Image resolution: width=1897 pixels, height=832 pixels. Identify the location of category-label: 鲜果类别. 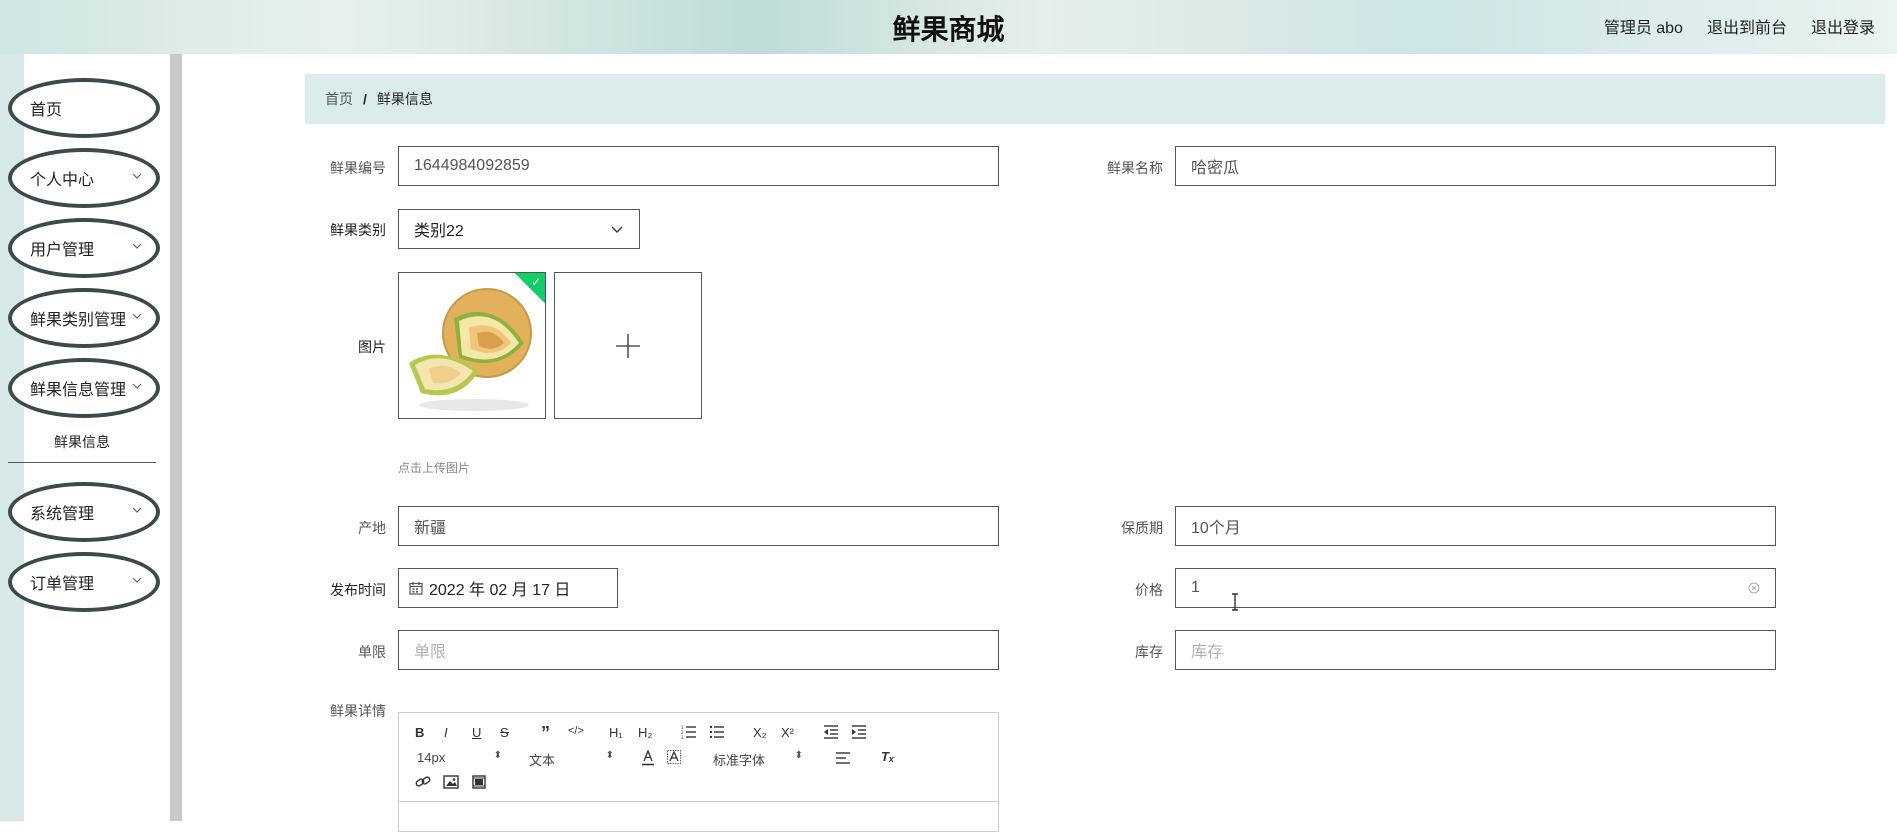
(358, 230).